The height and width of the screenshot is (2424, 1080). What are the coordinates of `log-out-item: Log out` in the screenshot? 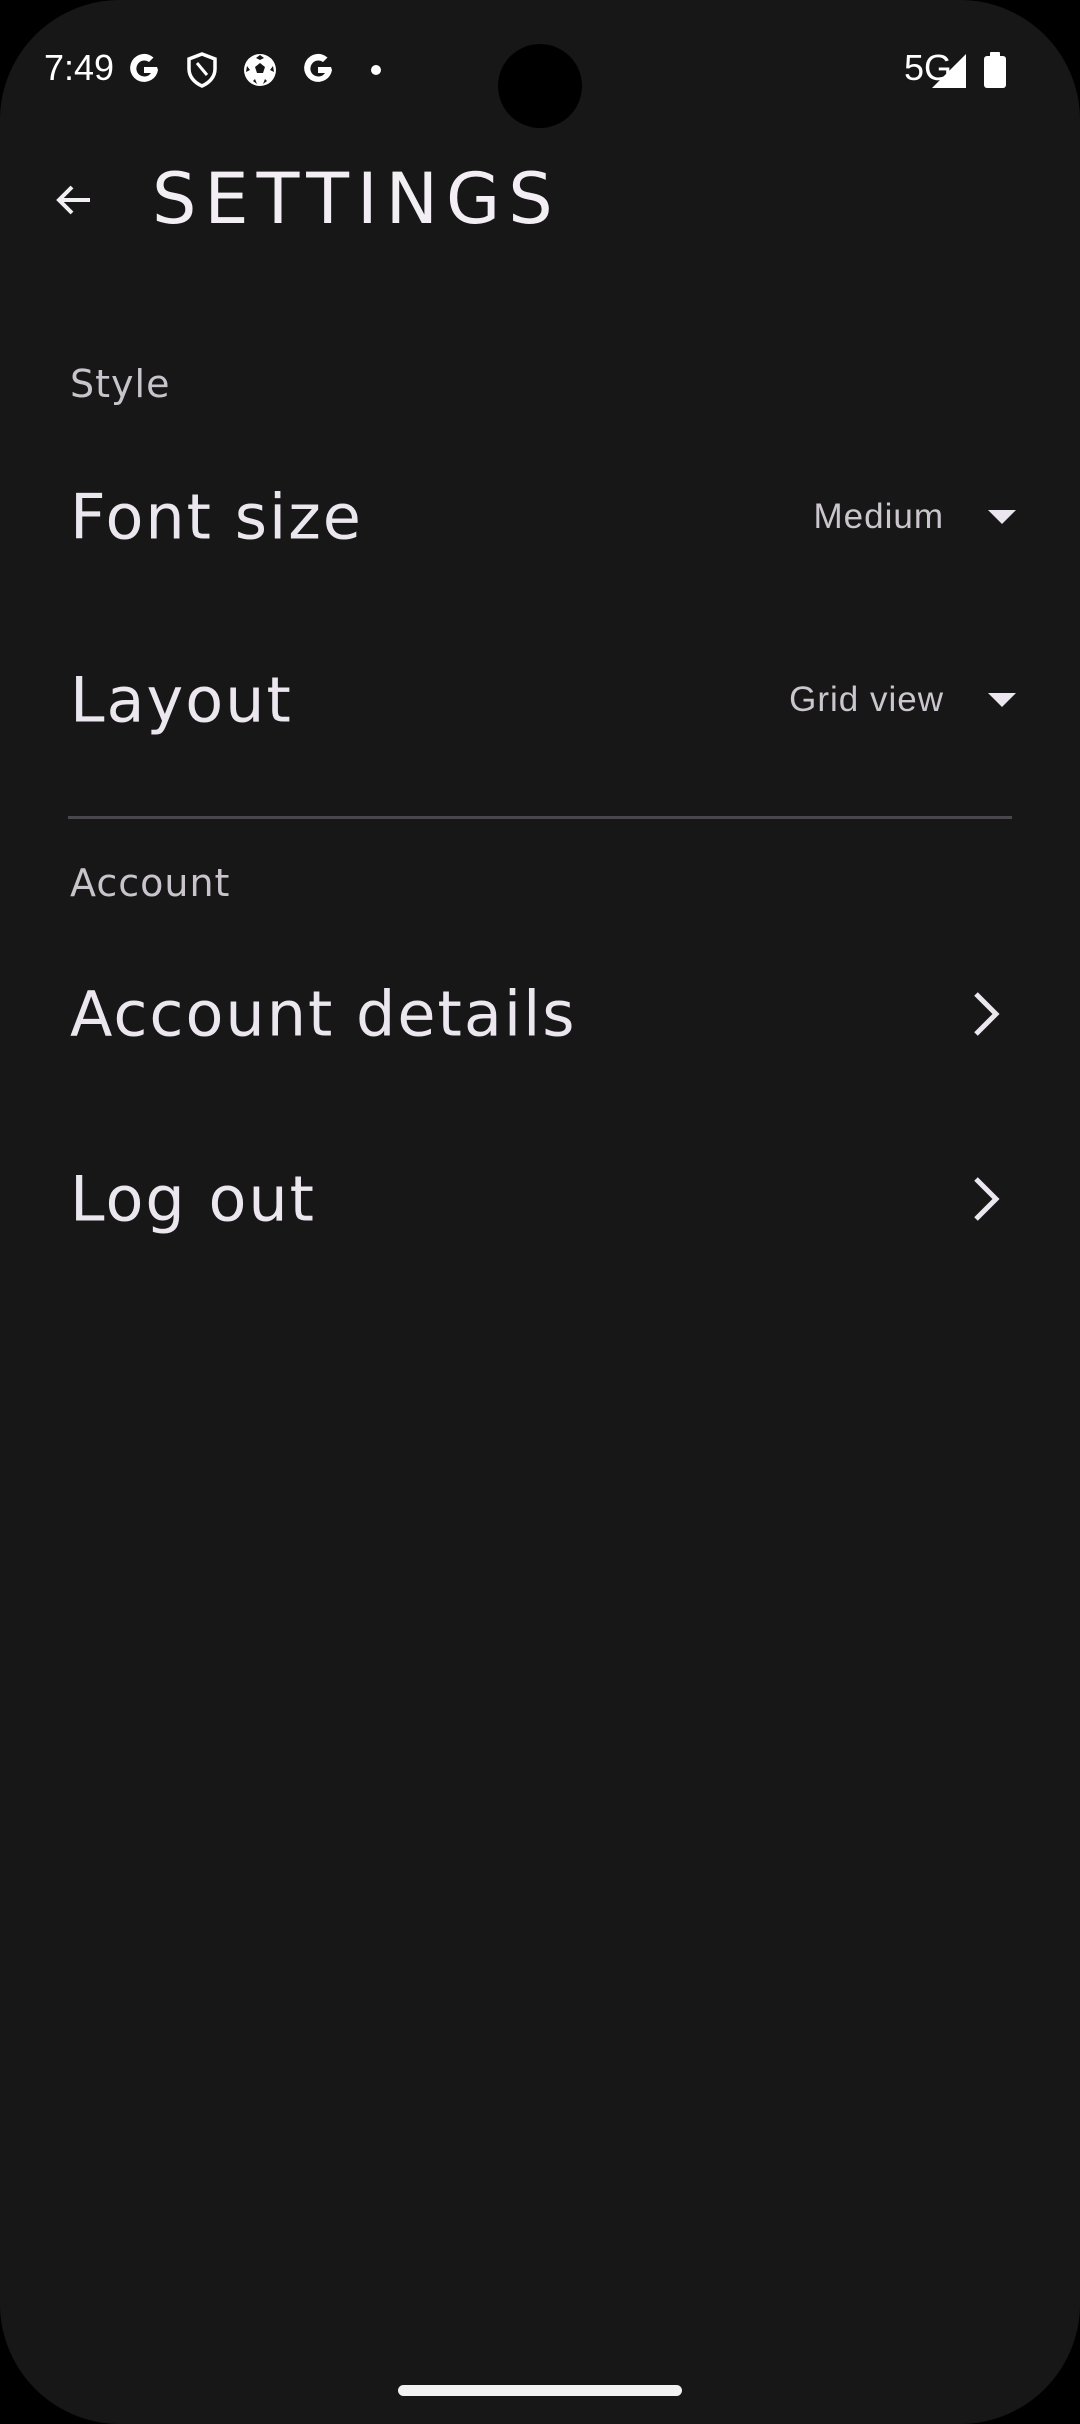 It's located at (540, 1199).